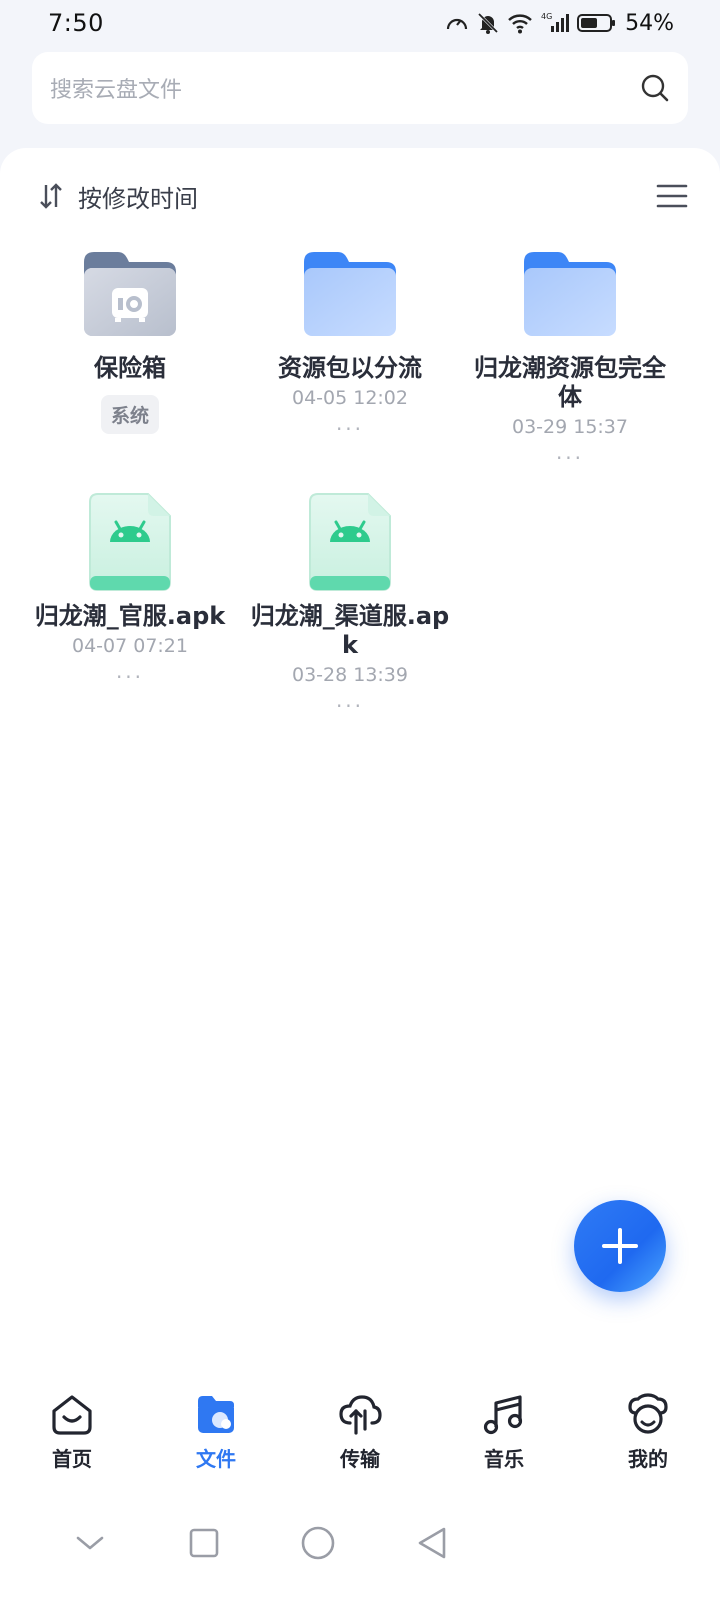 Image resolution: width=720 pixels, height=1600 pixels. I want to click on bottom-nav: 首页 文件 传输 音乐 我的, so click(360, 1430).